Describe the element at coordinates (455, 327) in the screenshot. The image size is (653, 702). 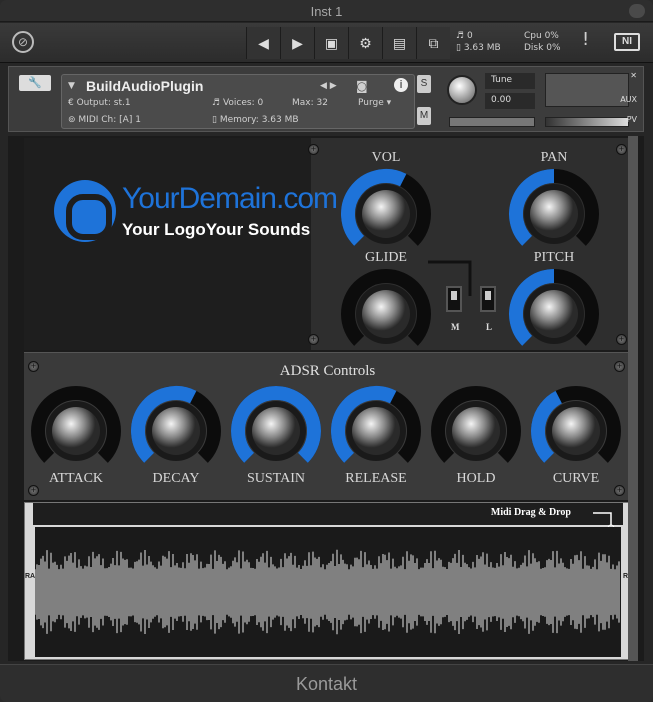
I see `mono-switch-label: M` at that location.